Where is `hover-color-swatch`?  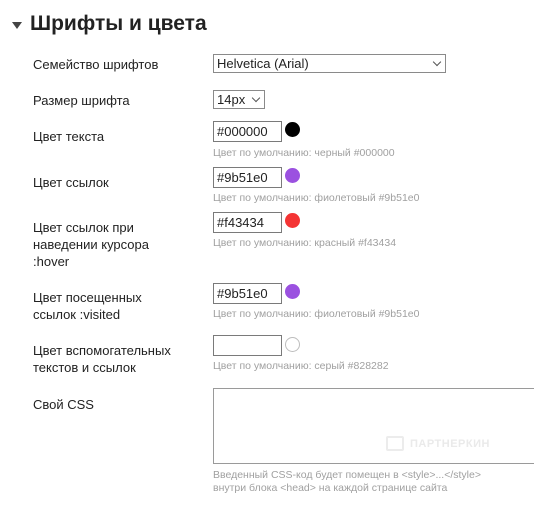 hover-color-swatch is located at coordinates (292, 220).